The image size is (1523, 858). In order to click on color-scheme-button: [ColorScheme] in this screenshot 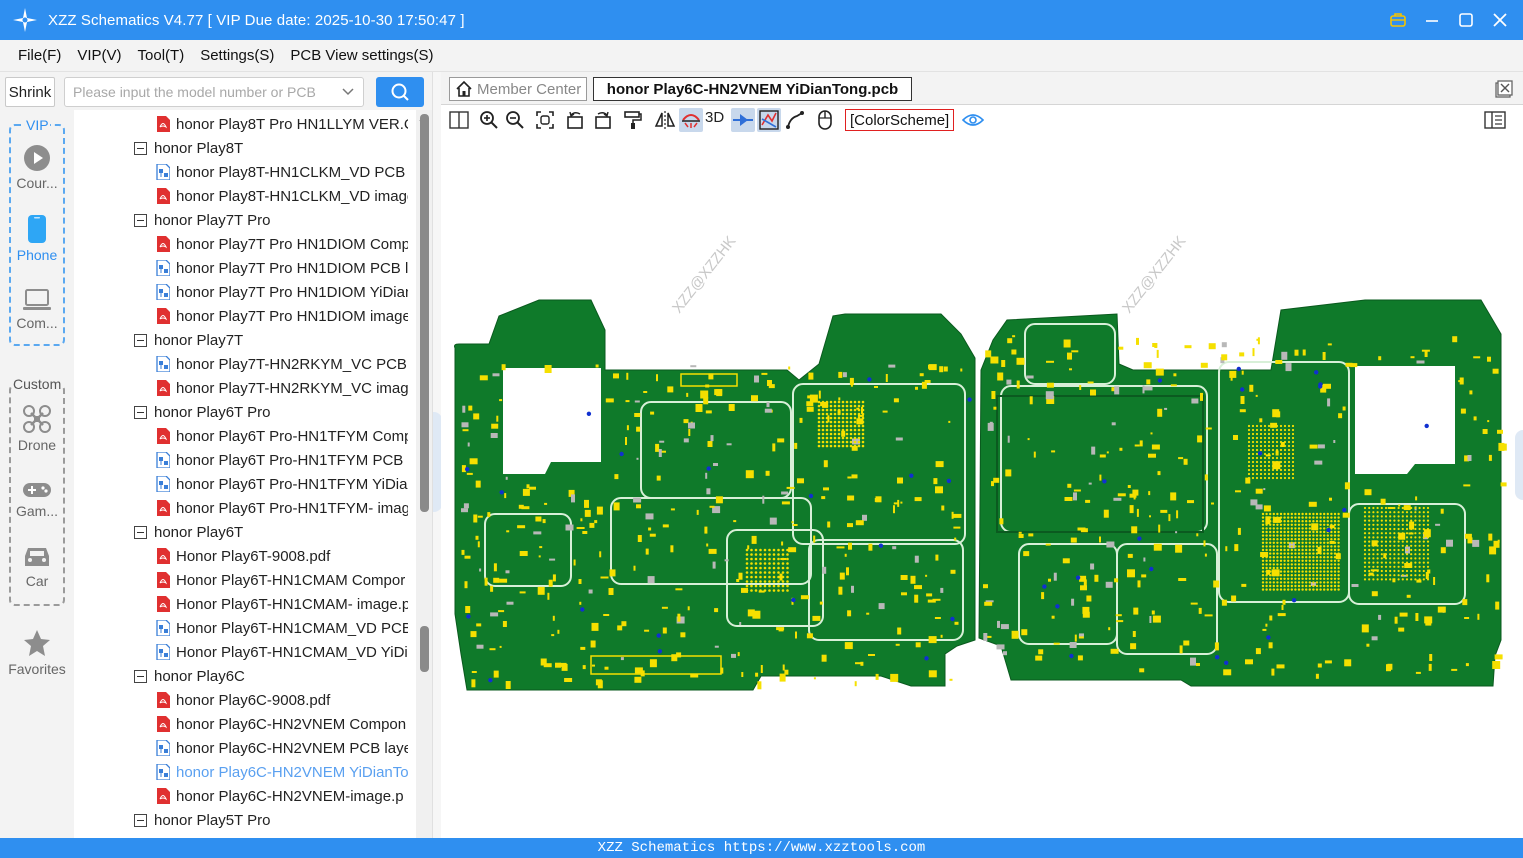, I will do `click(900, 120)`.